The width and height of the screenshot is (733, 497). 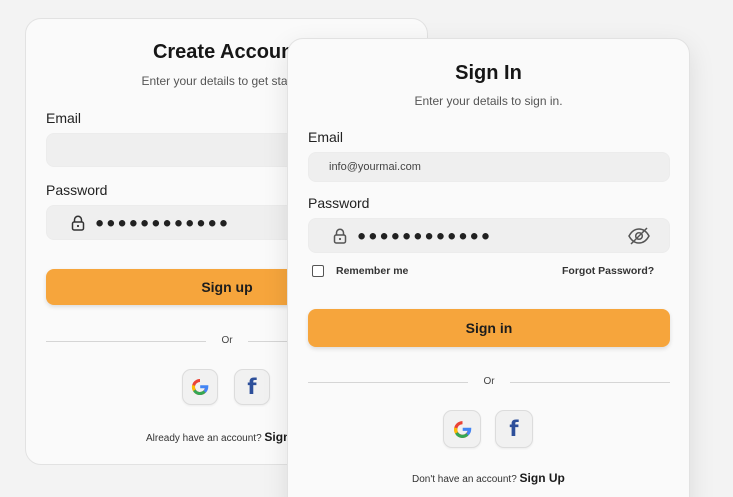 What do you see at coordinates (204, 438) in the screenshot?
I see `footer-text: Already have an account?` at bounding box center [204, 438].